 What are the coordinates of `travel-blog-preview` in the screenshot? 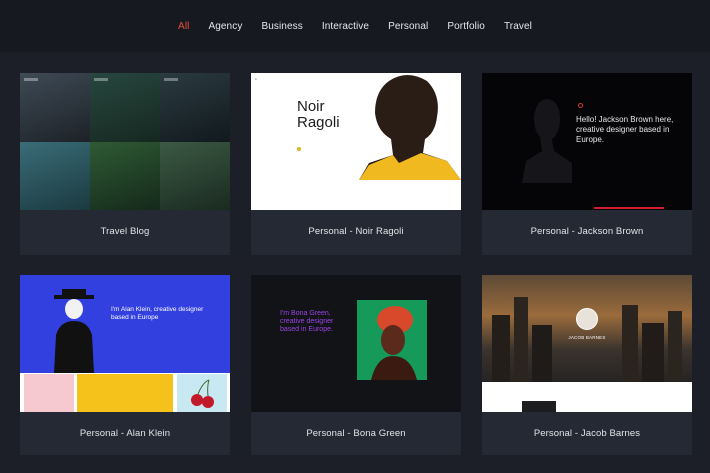 It's located at (125, 141).